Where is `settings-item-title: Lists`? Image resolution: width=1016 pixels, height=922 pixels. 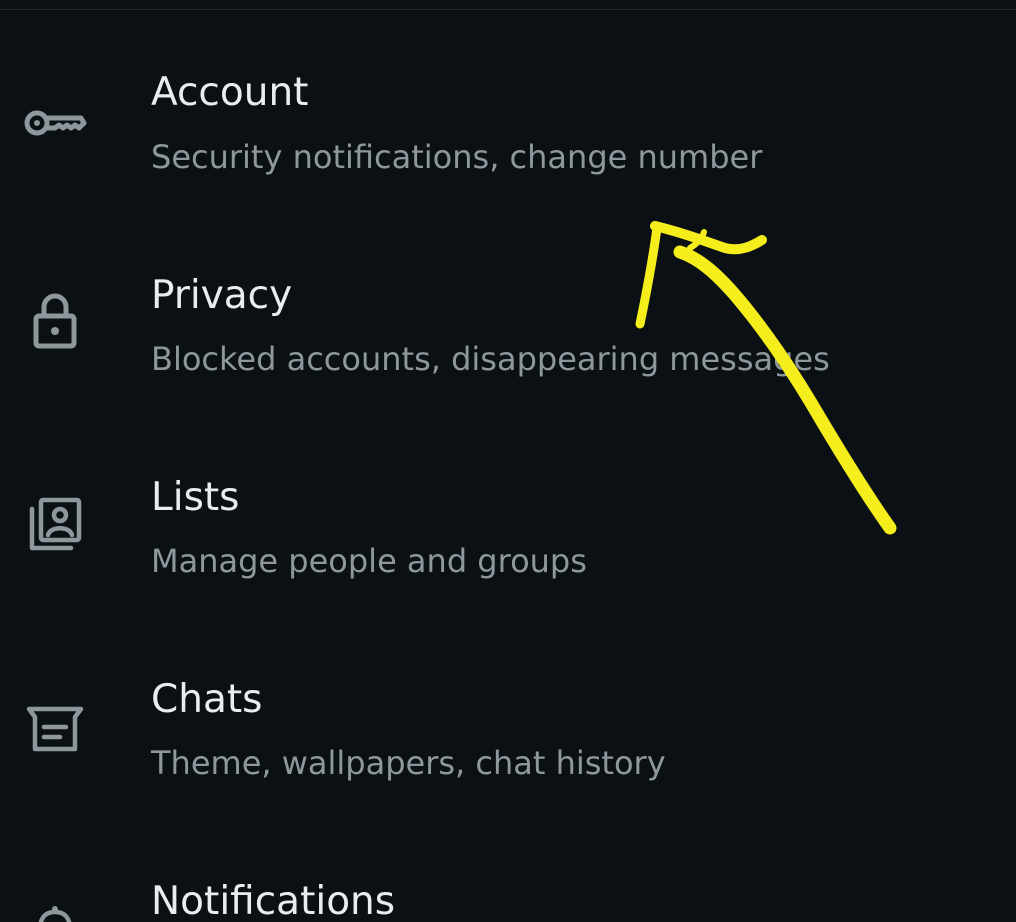 settings-item-title: Lists is located at coordinates (195, 497).